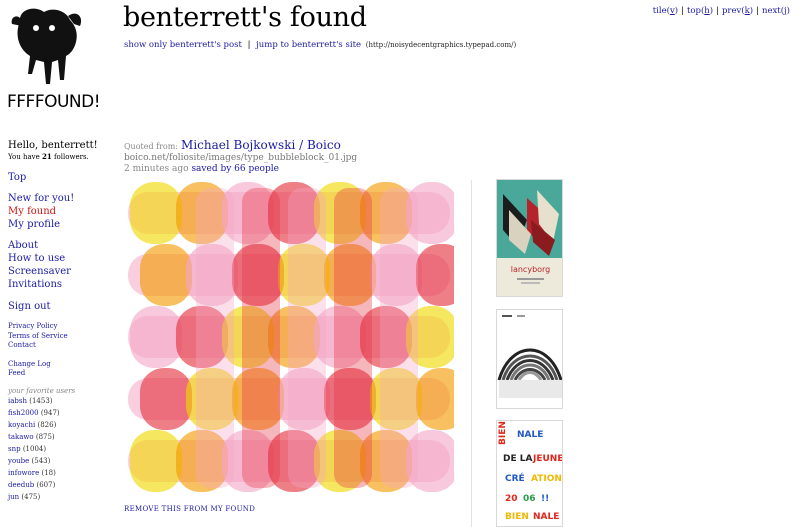 The height and width of the screenshot is (527, 800). Describe the element at coordinates (529, 499) in the screenshot. I see `svg-text: 06` at that location.